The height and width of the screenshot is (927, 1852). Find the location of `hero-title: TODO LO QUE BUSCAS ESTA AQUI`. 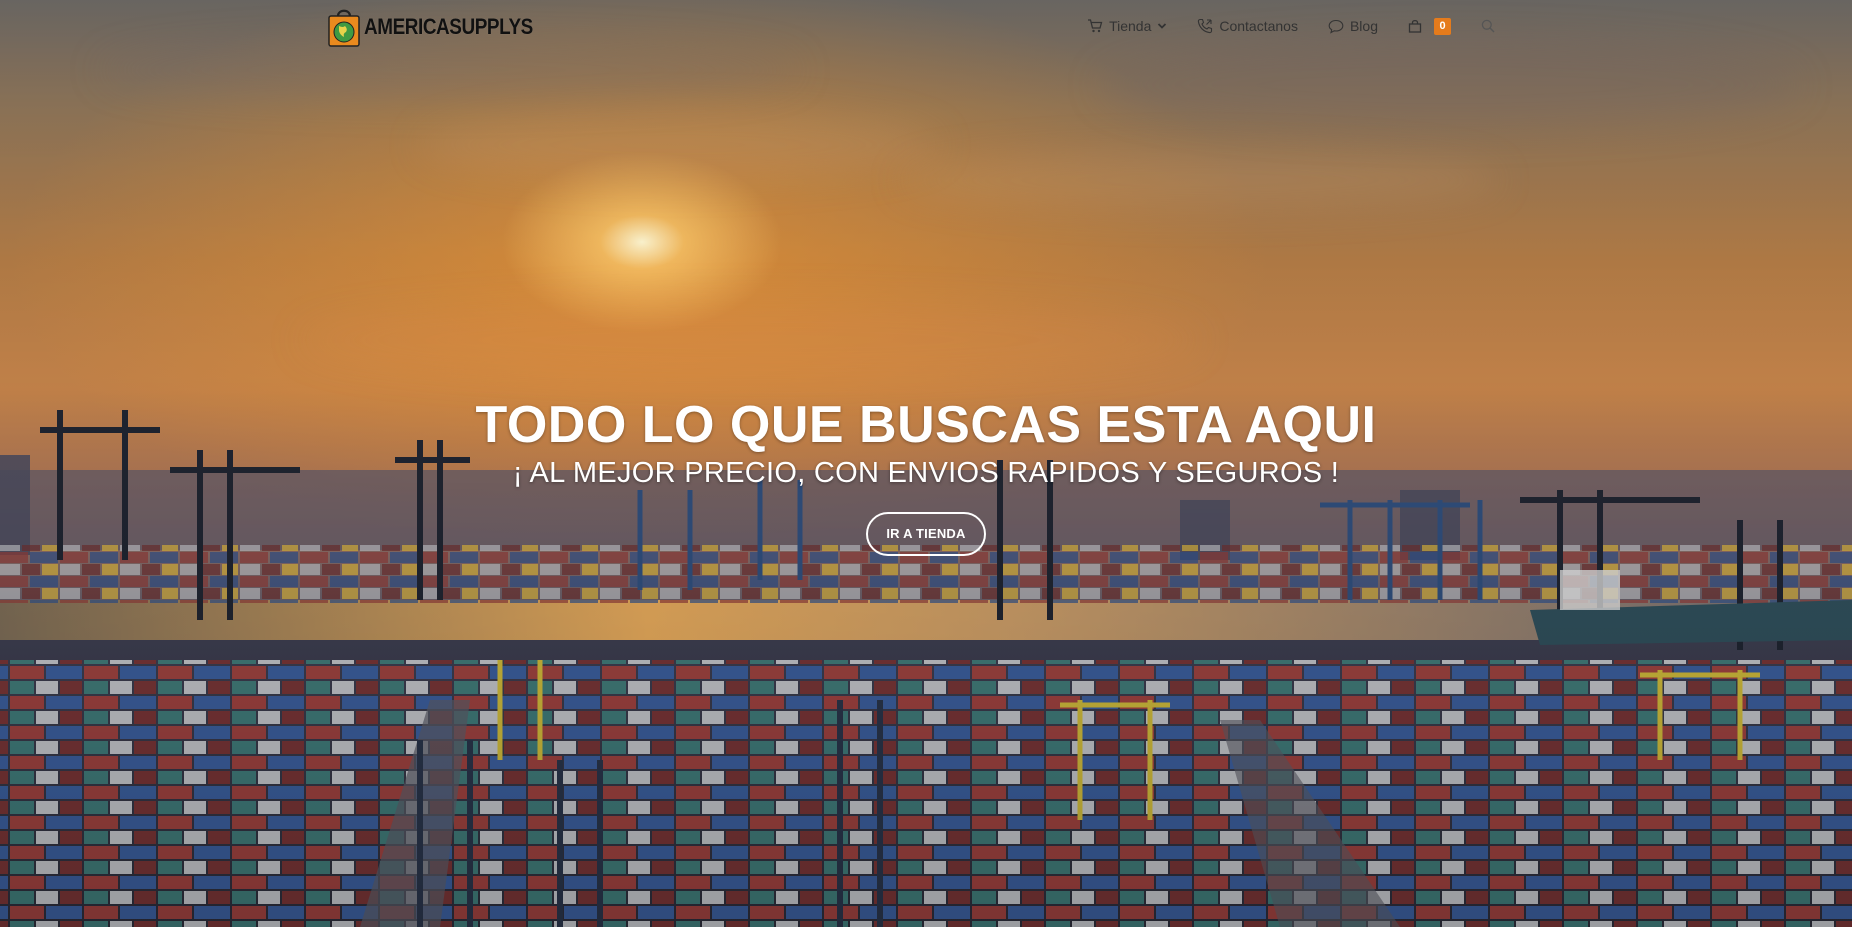

hero-title: TODO LO QUE BUSCAS ESTA AQUI is located at coordinates (926, 425).